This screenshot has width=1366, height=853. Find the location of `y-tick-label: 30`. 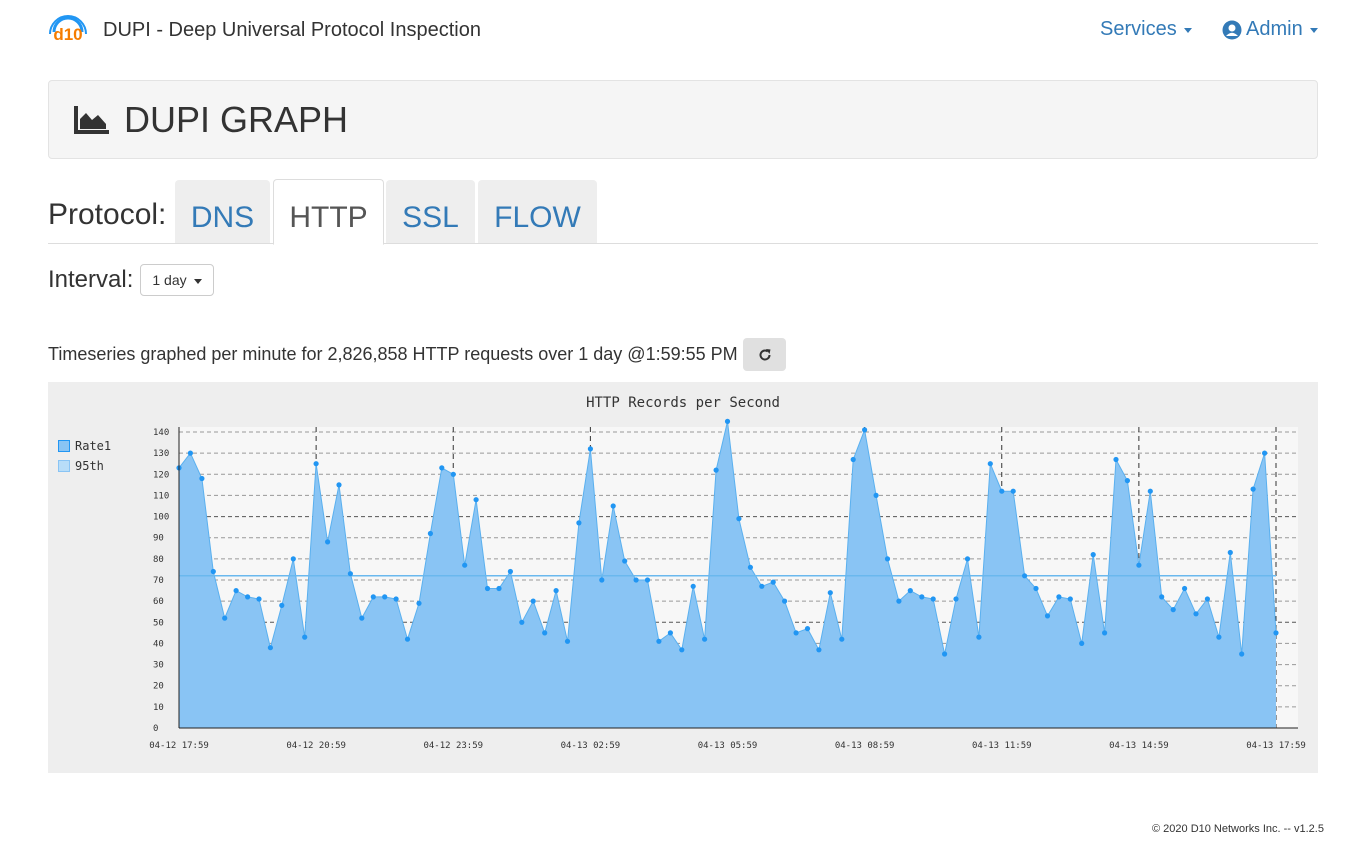

y-tick-label: 30 is located at coordinates (158, 666).